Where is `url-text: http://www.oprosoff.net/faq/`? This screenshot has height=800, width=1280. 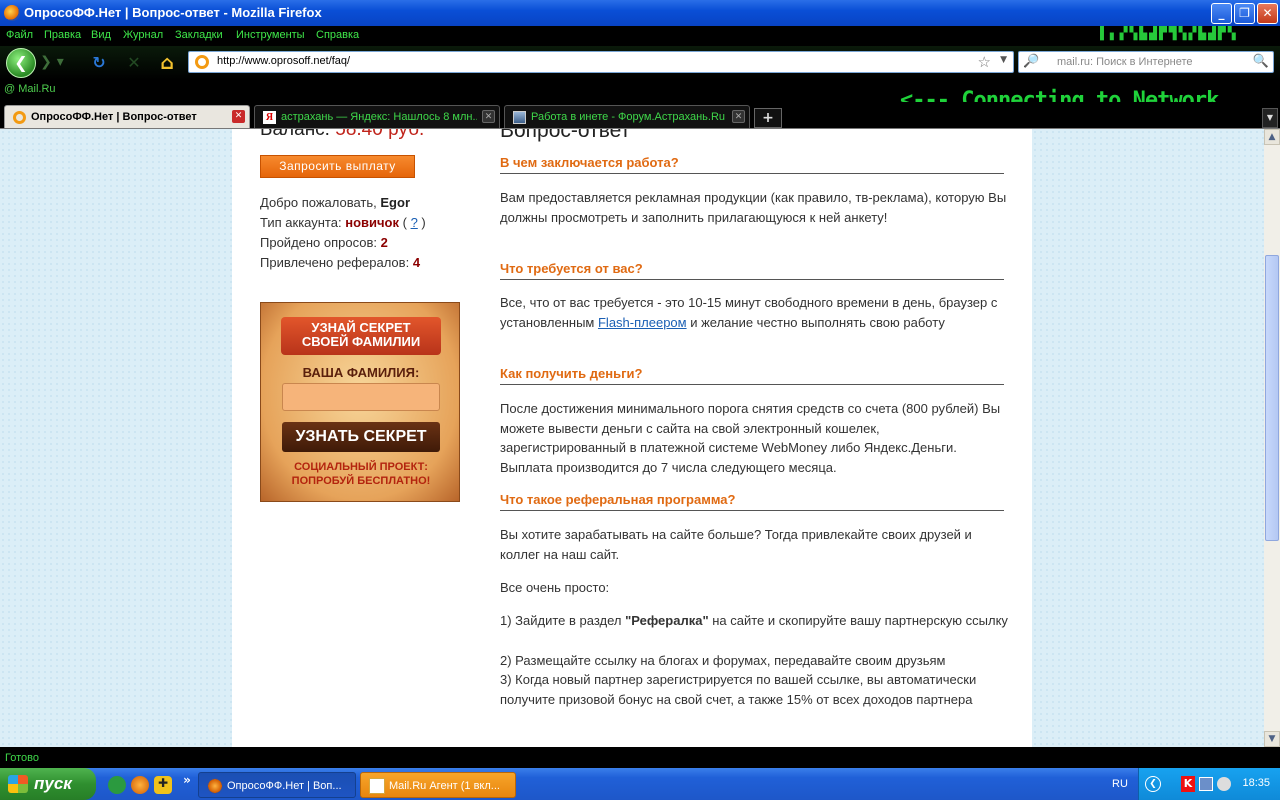
url-text: http://www.oprosoff.net/faq/ is located at coordinates (283, 61).